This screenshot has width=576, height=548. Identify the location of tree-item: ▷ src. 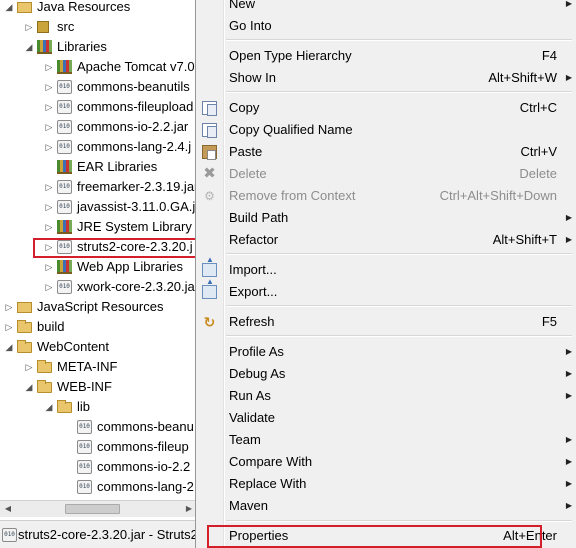
(98, 27).